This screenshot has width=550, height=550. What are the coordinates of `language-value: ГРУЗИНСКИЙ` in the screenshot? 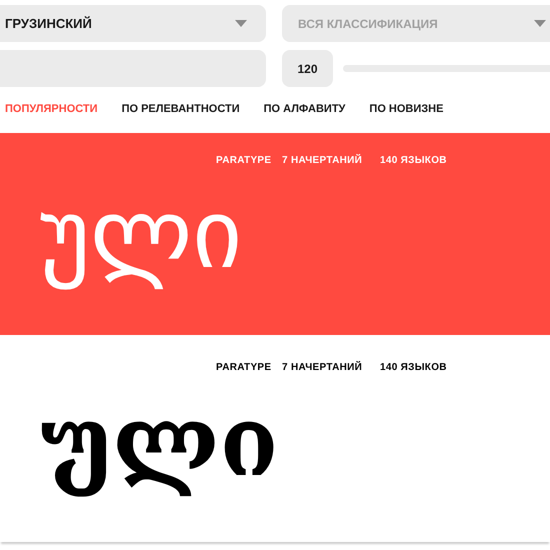 It's located at (48, 23).